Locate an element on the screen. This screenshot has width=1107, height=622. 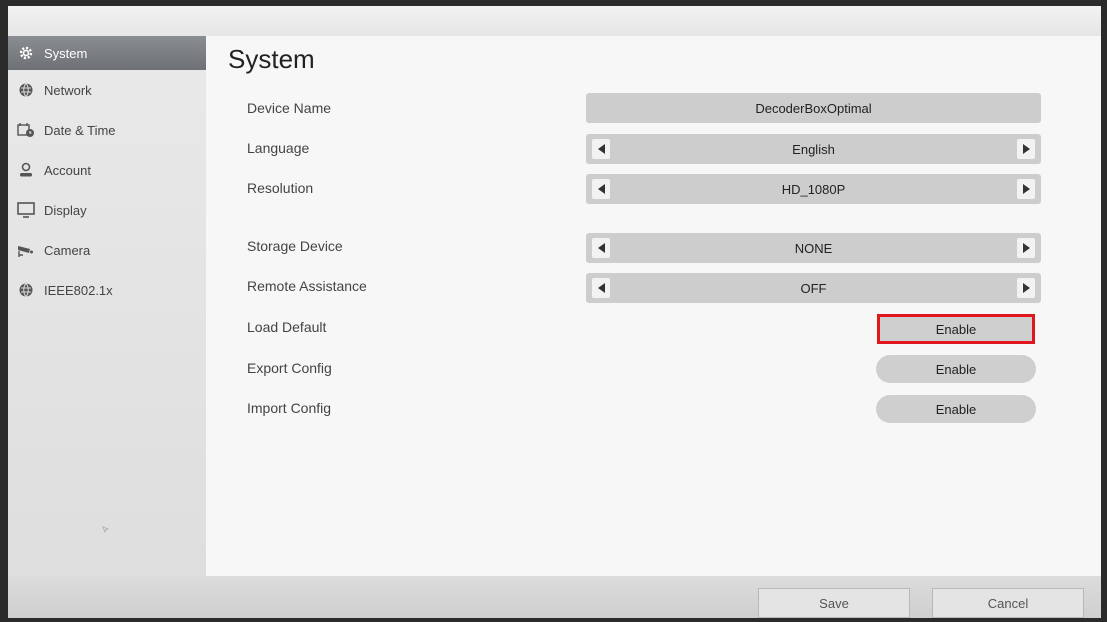
remote-assistance-value: OFF is located at coordinates (813, 288).